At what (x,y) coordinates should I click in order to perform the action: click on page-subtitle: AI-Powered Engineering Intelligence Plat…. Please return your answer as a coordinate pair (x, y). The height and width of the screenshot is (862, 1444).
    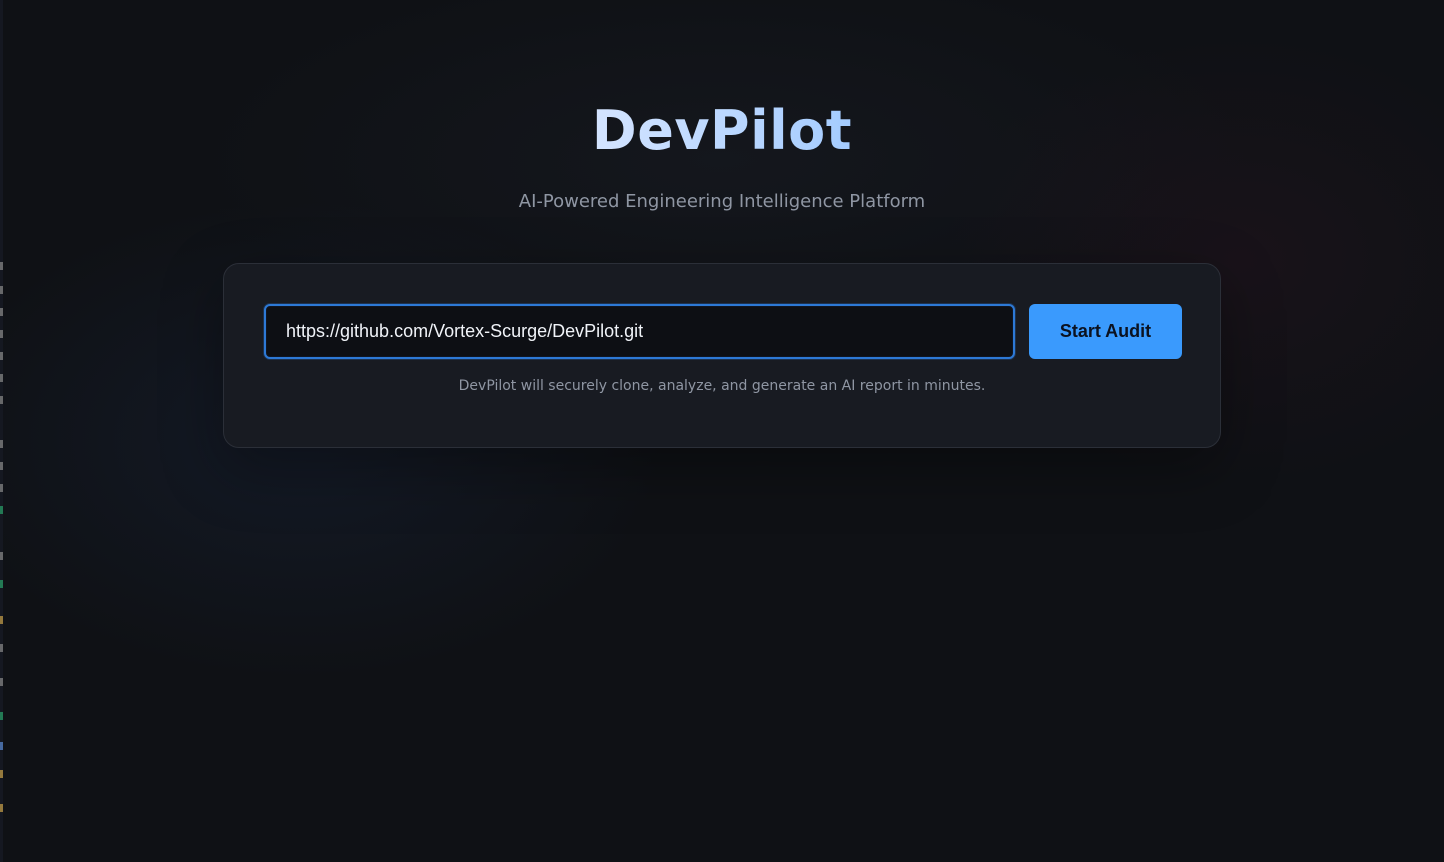
    Looking at the image, I should click on (722, 201).